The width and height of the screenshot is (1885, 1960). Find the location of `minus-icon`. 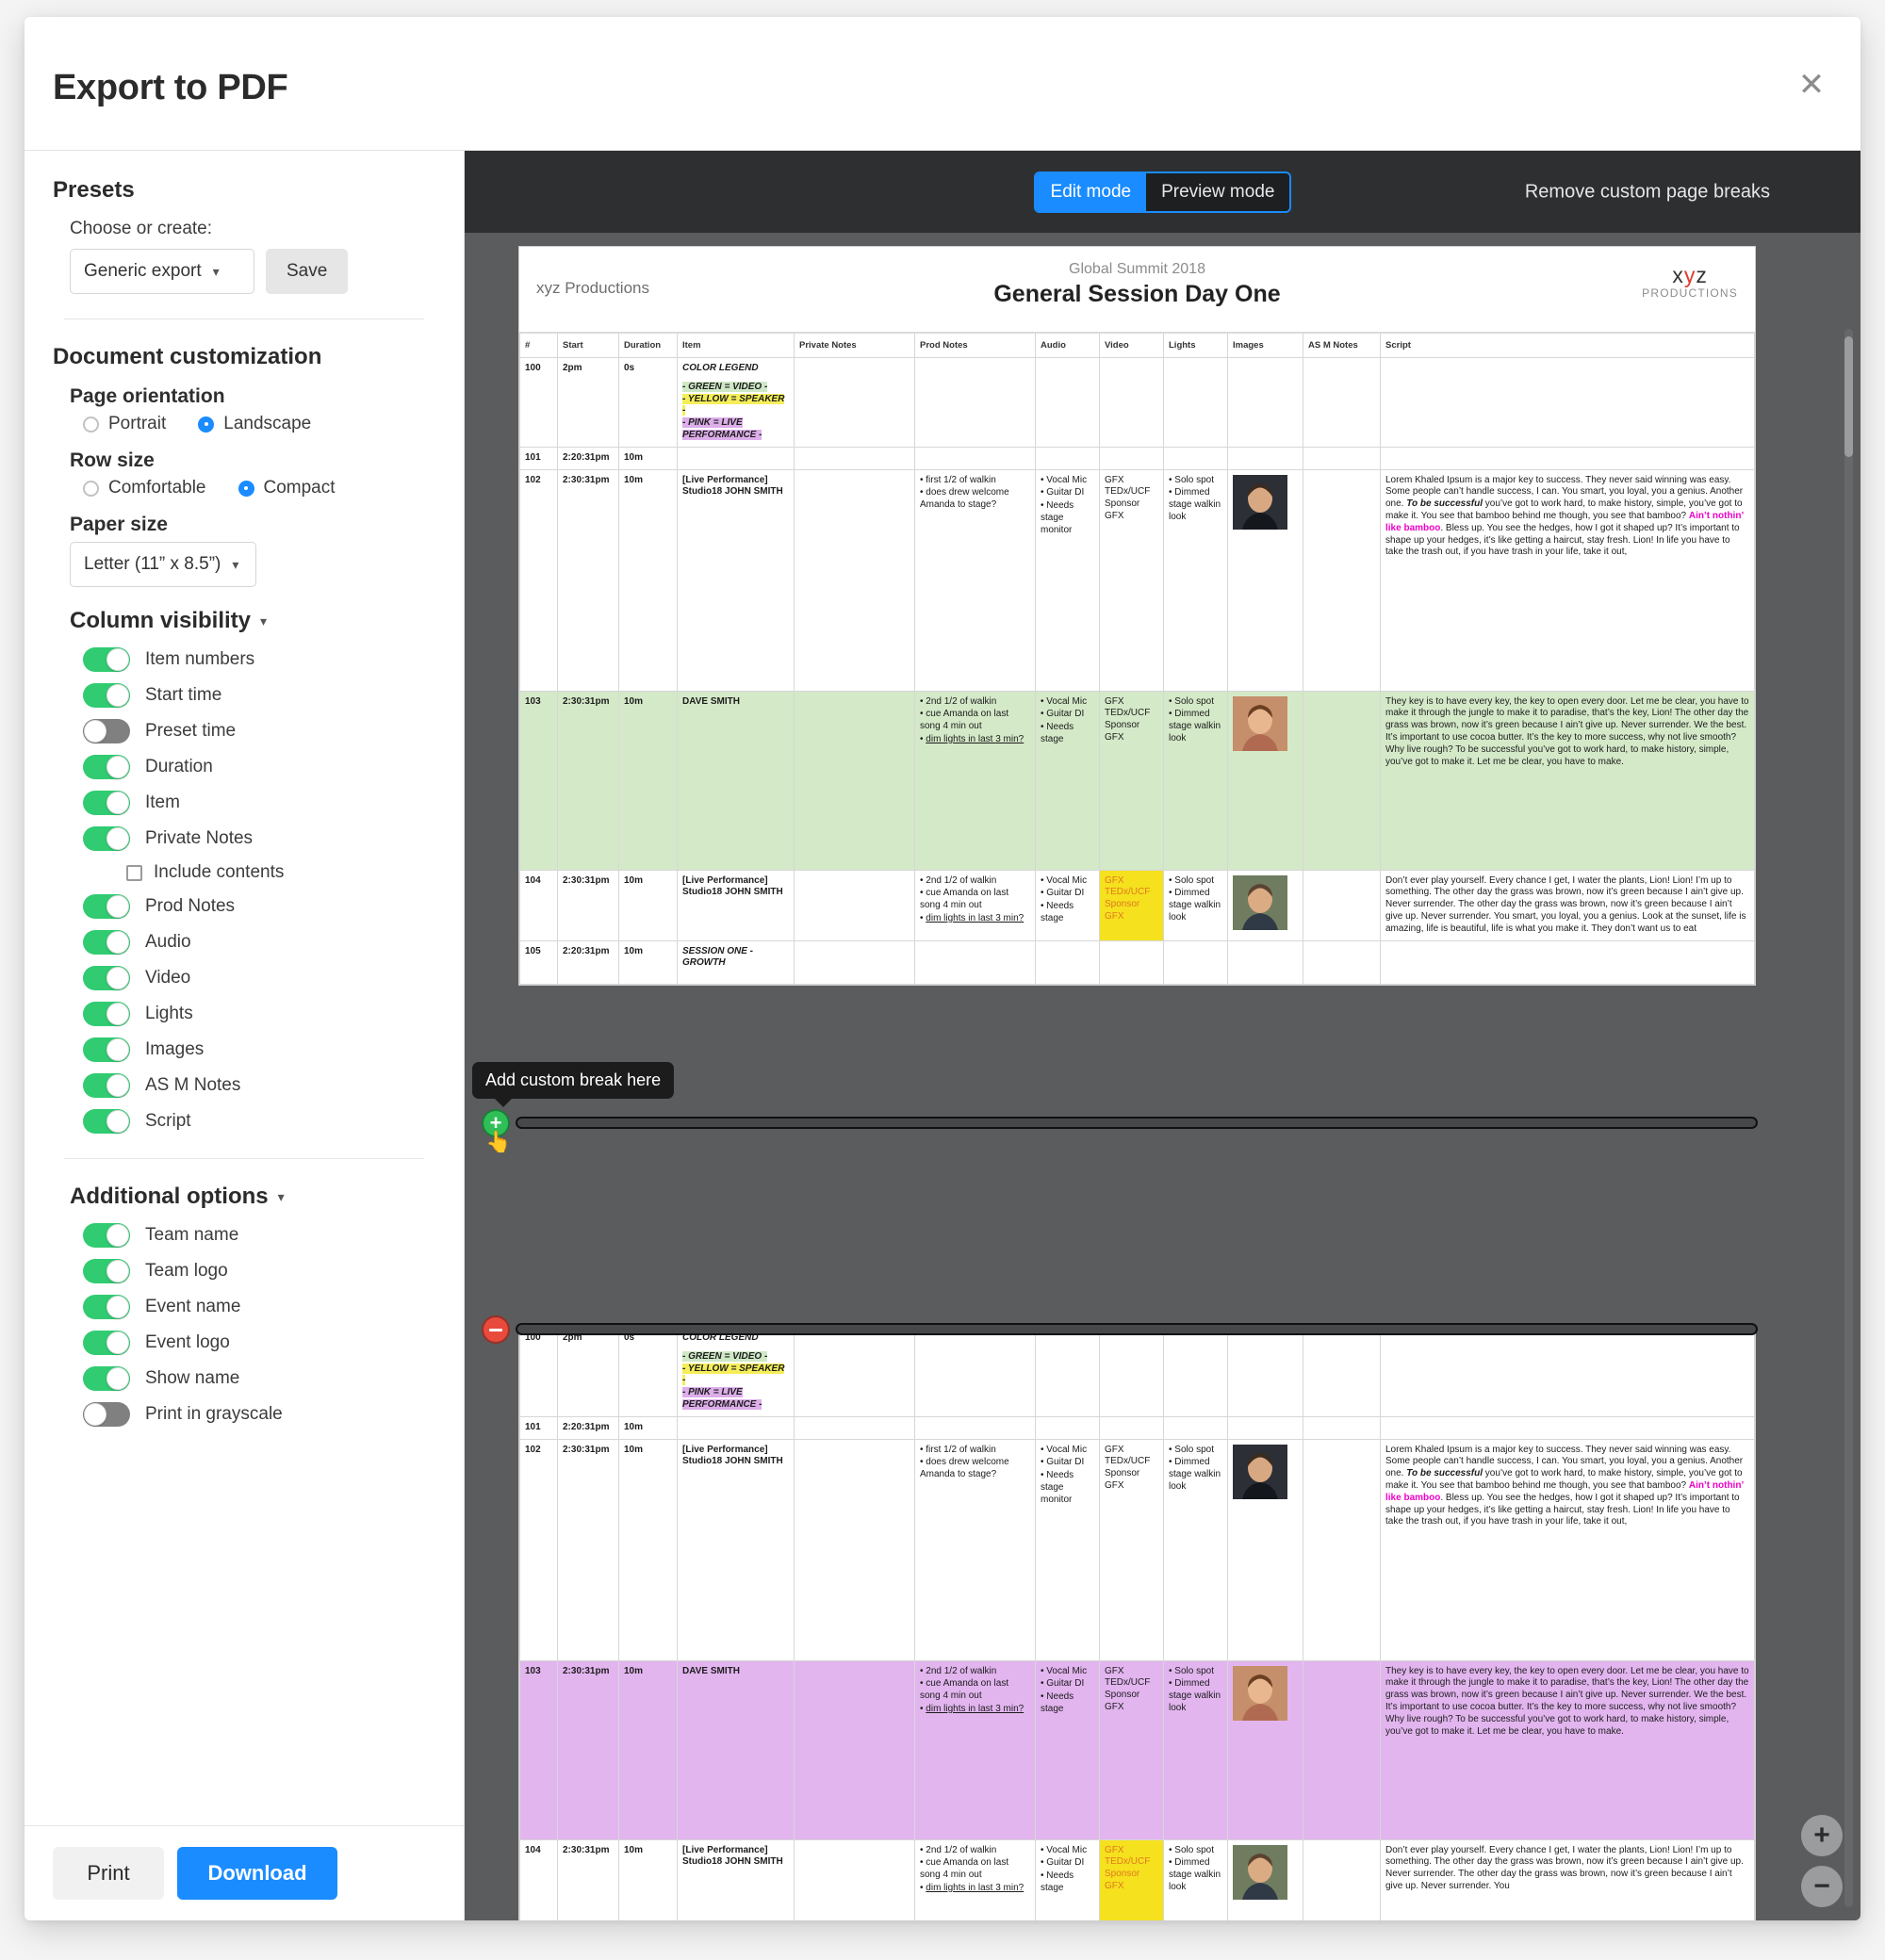

minus-icon is located at coordinates (496, 1329).